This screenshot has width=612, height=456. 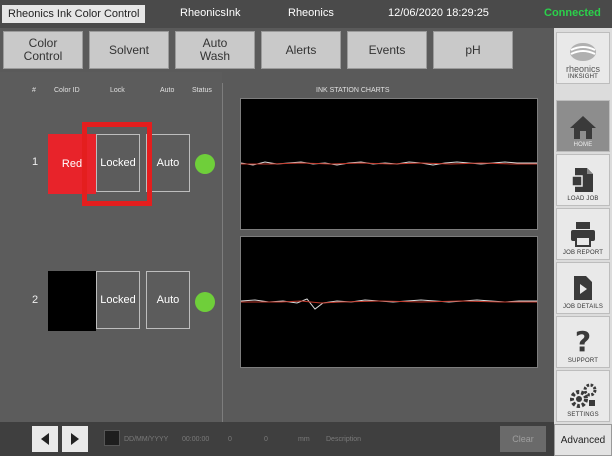 I want to click on prev-button, so click(x=45, y=439).